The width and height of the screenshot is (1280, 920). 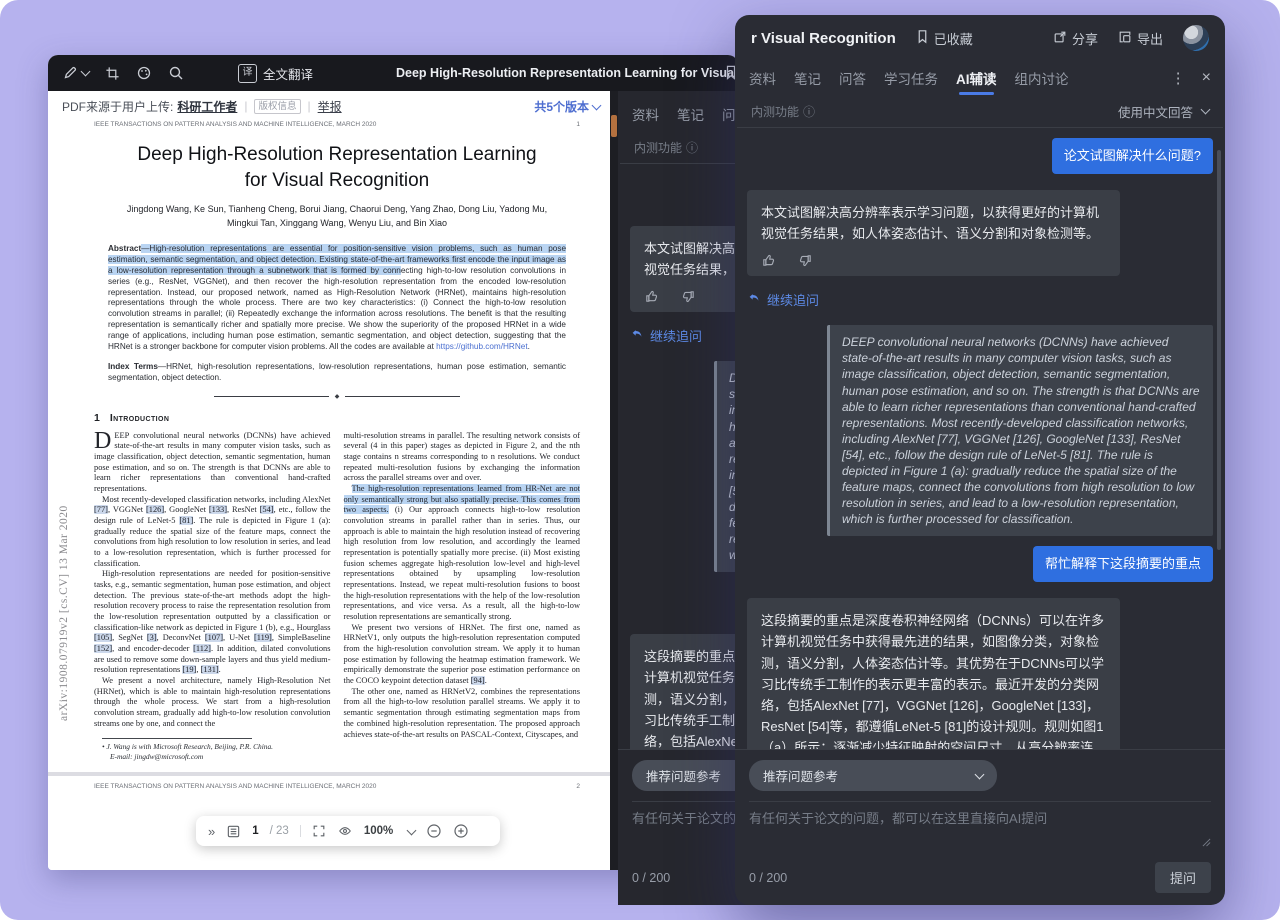 I want to click on follow-up-link: 继续追问, so click(x=980, y=299).